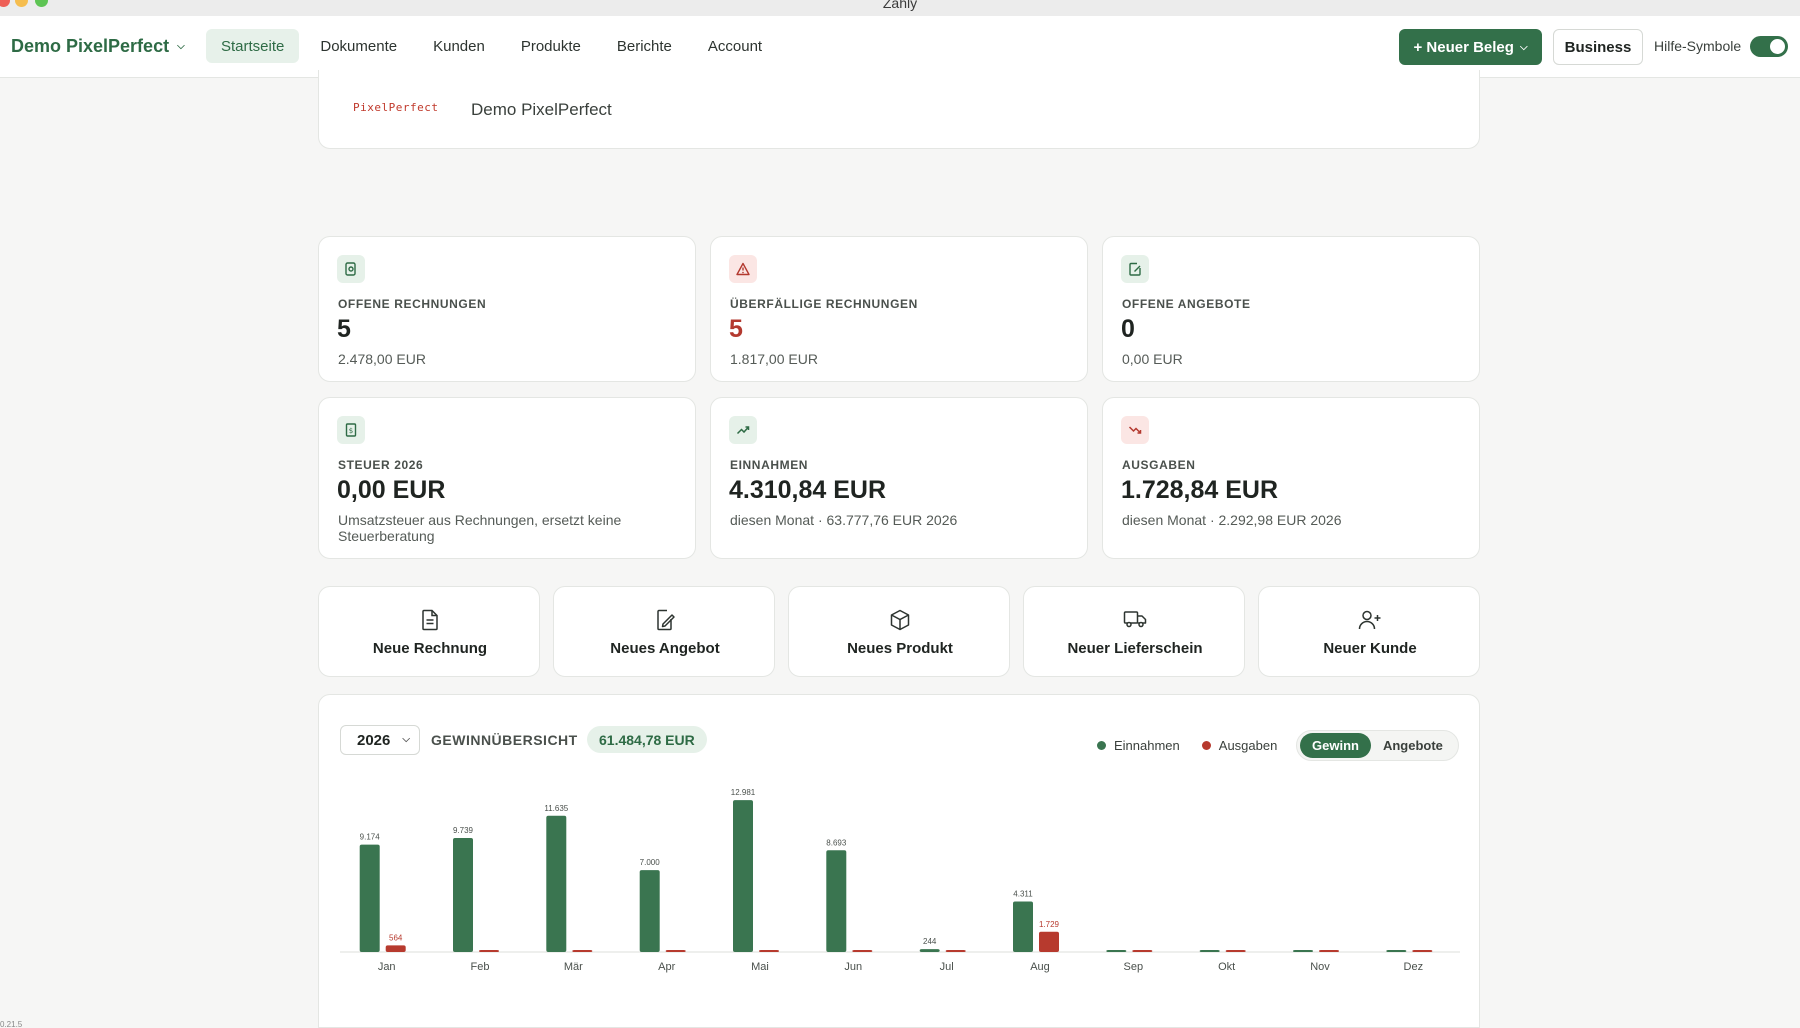 The image size is (1800, 1028). Describe the element at coordinates (430, 648) in the screenshot. I see `quick-action-label: Neue Rechnung` at that location.